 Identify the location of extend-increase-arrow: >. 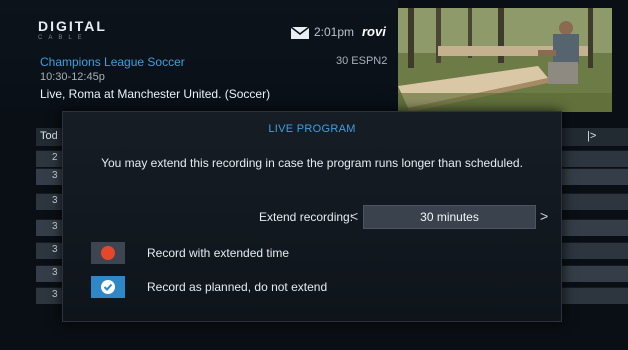
(544, 216).